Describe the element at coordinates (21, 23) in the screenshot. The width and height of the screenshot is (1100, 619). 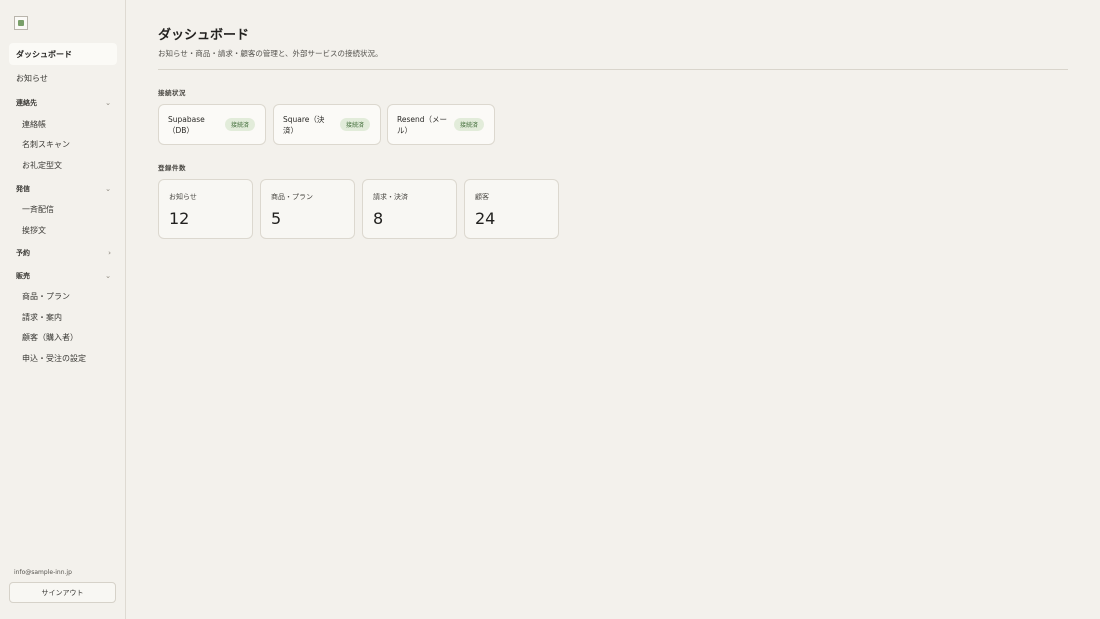
I see `logo-icon` at that location.